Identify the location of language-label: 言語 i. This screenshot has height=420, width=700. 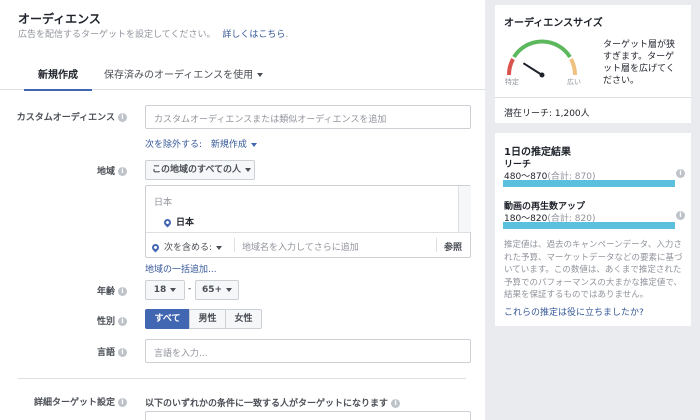
(112, 351).